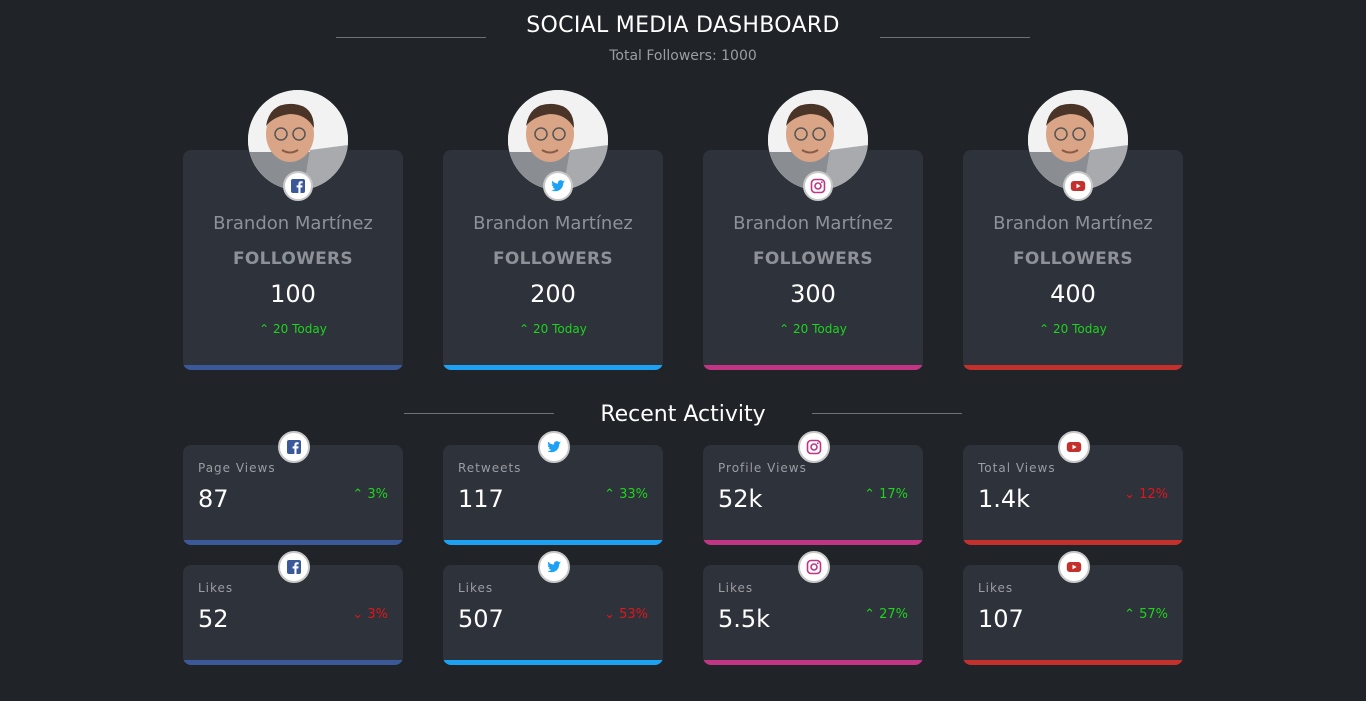  I want to click on activity-value: 1.4k, so click(1004, 499).